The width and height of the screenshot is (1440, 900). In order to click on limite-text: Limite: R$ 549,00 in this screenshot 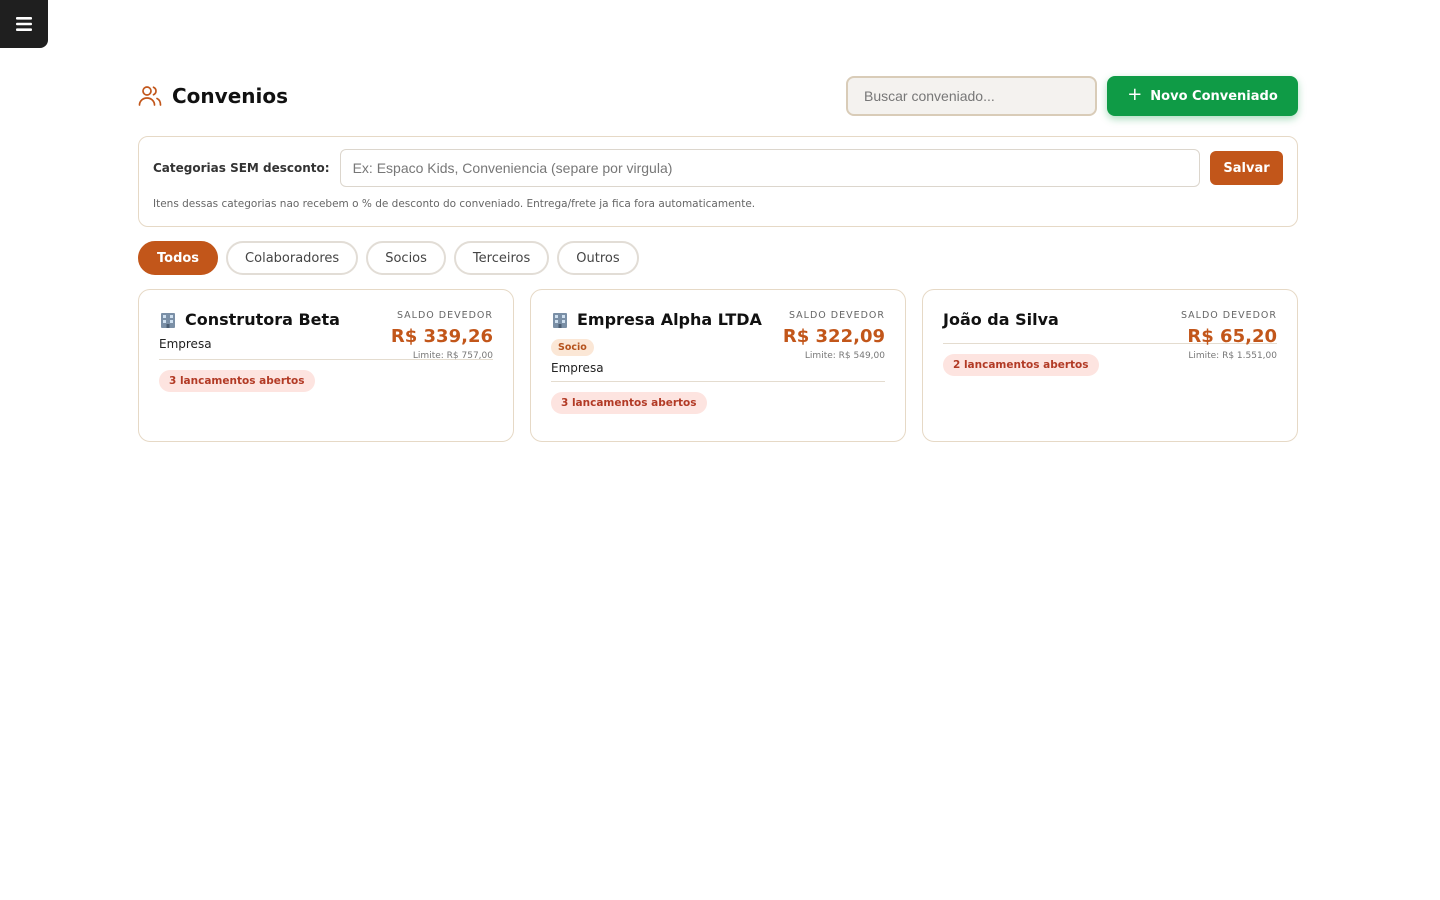, I will do `click(844, 356)`.